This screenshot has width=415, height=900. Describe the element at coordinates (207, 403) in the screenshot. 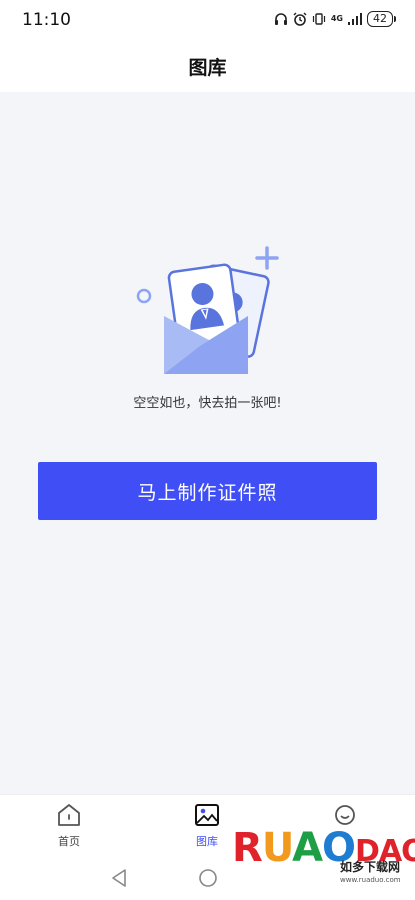

I see `empty-state-message: 空空如也，快去拍一张吧!` at that location.